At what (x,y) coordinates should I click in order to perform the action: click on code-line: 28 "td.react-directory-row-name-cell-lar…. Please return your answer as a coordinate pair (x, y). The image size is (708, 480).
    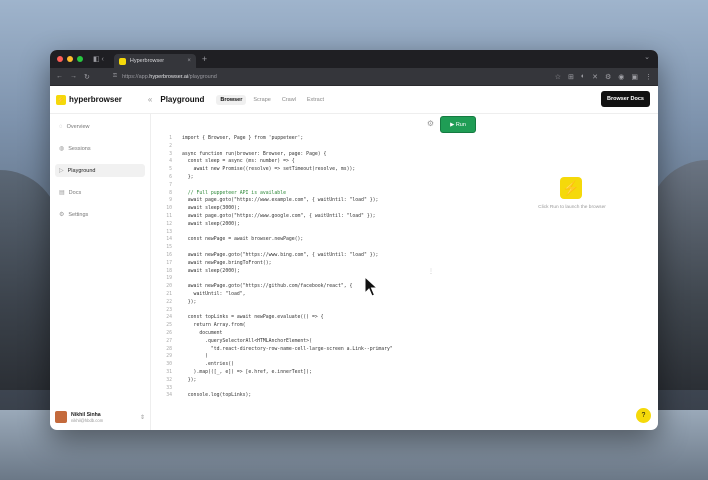
    Looking at the image, I should click on (318, 350).